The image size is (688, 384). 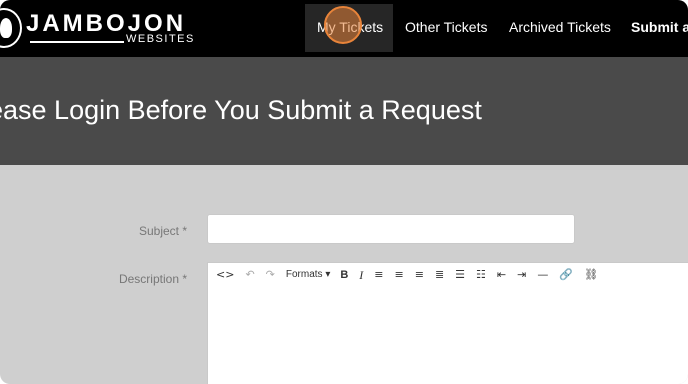 What do you see at coordinates (501, 275) in the screenshot?
I see `outdent-icon: ⇤` at bounding box center [501, 275].